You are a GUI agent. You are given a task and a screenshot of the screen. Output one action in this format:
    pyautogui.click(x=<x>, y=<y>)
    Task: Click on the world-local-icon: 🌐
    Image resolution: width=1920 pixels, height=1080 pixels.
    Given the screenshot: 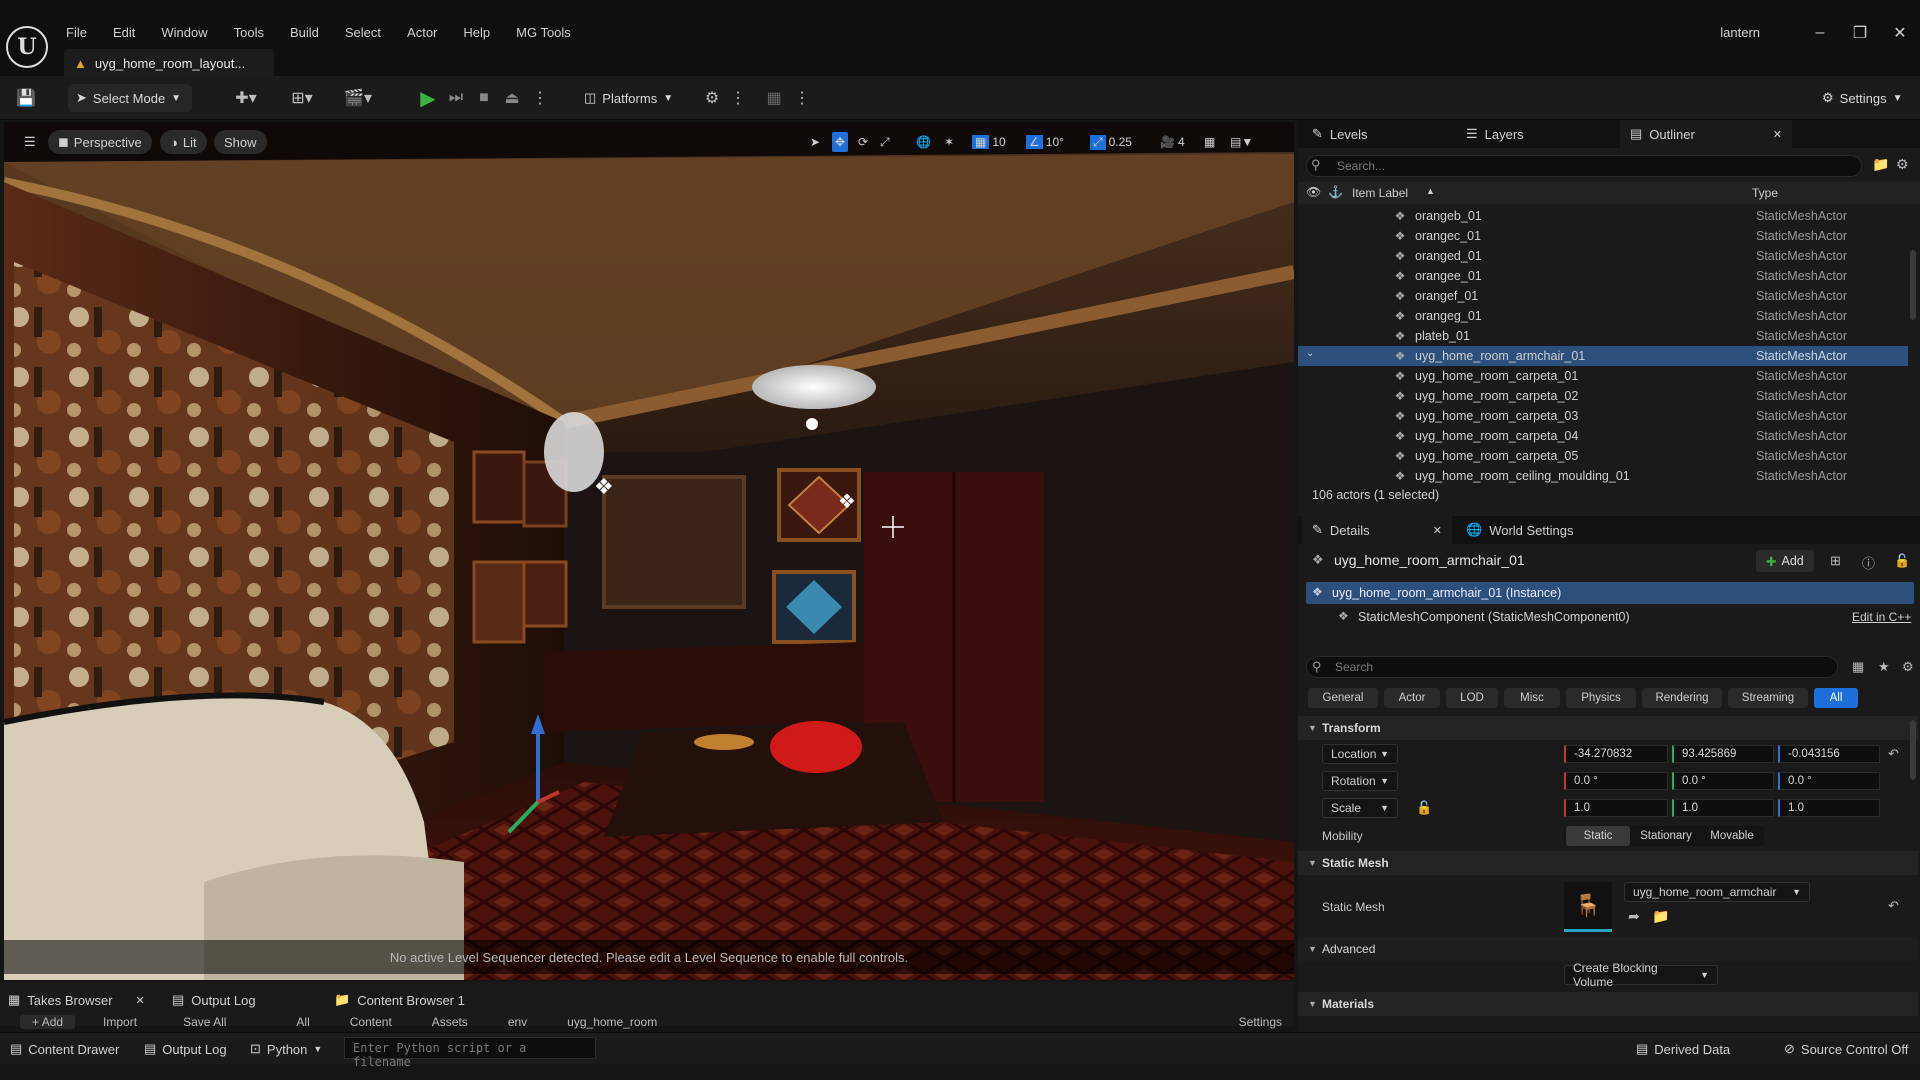 What is the action you would take?
    pyautogui.click(x=923, y=142)
    